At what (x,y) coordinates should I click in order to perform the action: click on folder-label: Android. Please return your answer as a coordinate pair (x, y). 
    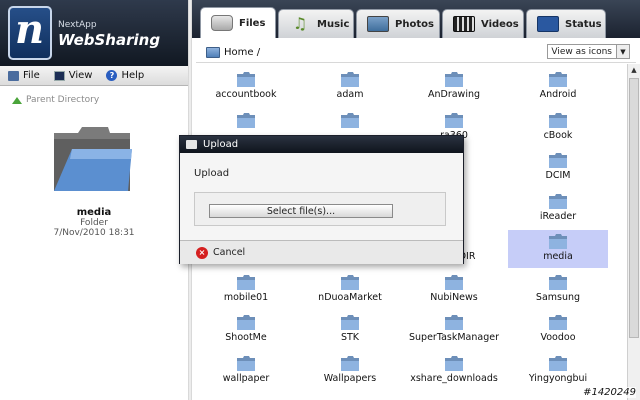
    Looking at the image, I should click on (558, 94).